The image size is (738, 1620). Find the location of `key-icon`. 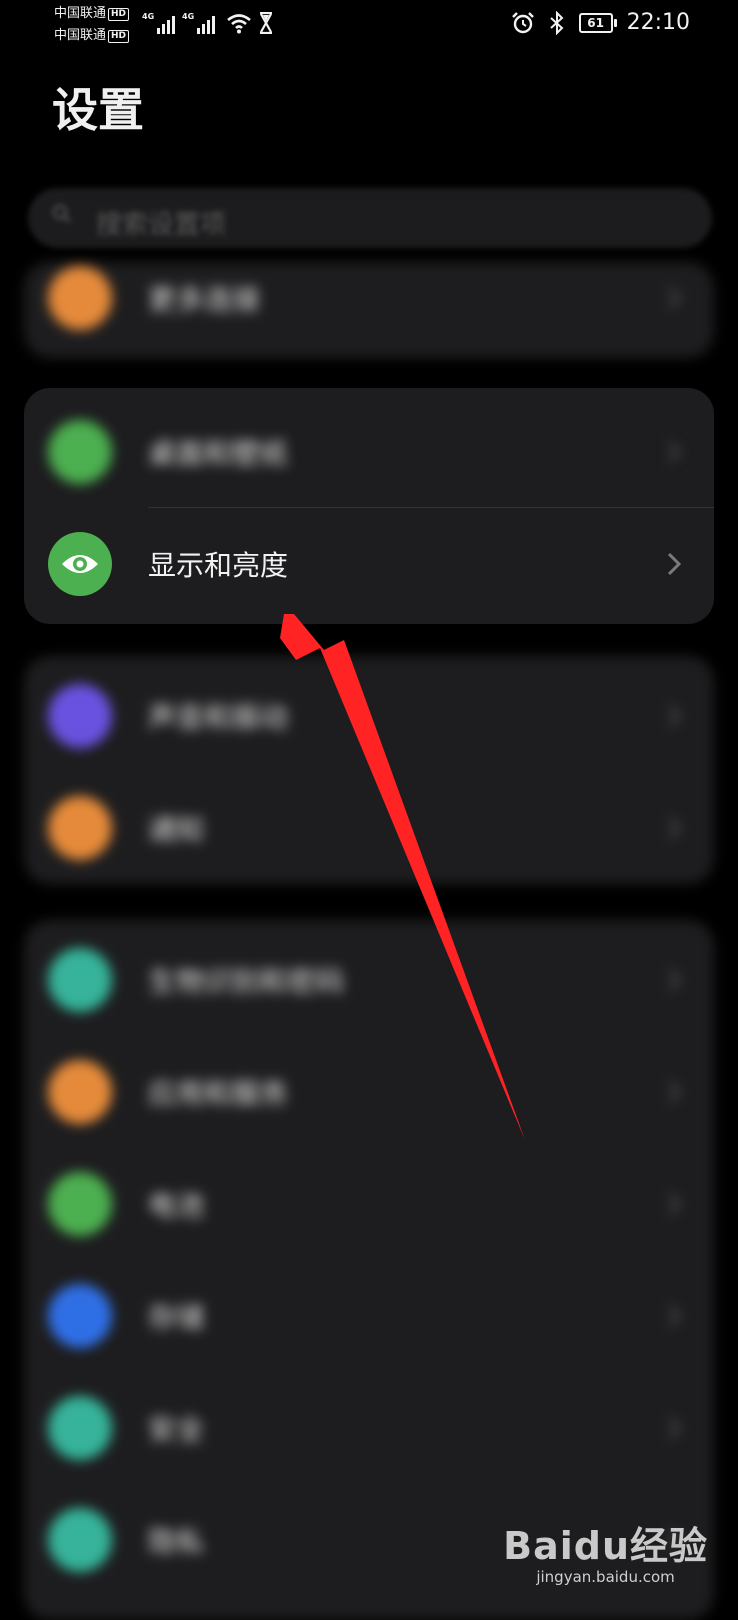

key-icon is located at coordinates (80, 980).